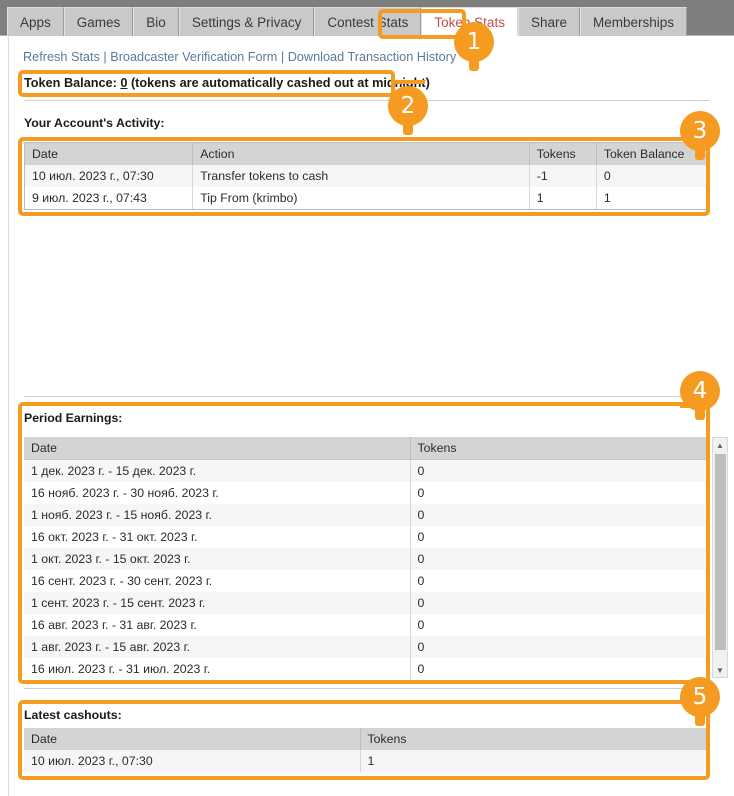  What do you see at coordinates (653, 176) in the screenshot?
I see `activity-cell: 0` at bounding box center [653, 176].